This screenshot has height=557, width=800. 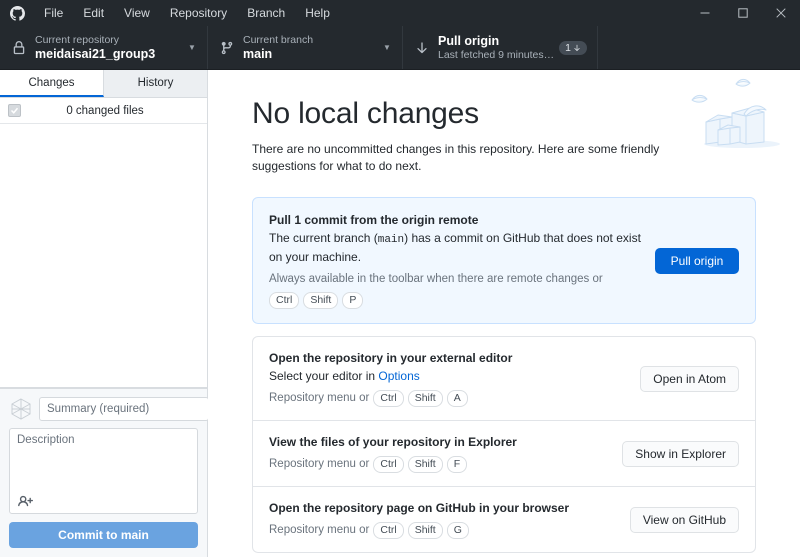 What do you see at coordinates (781, 13) in the screenshot?
I see `close-icon` at bounding box center [781, 13].